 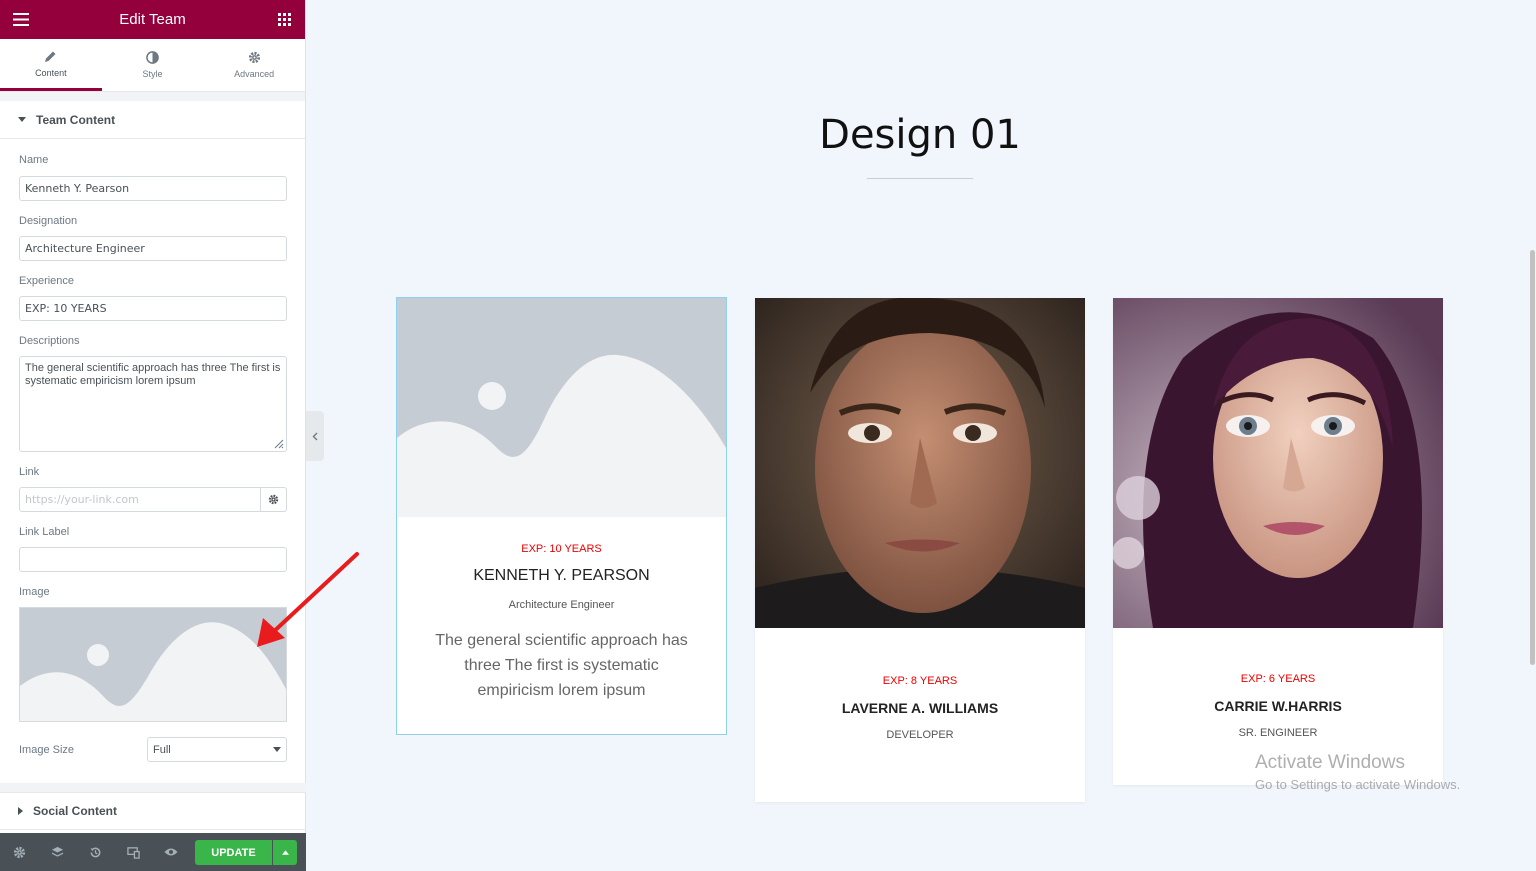 I want to click on card-designation: Architecture Engineer, so click(x=561, y=605).